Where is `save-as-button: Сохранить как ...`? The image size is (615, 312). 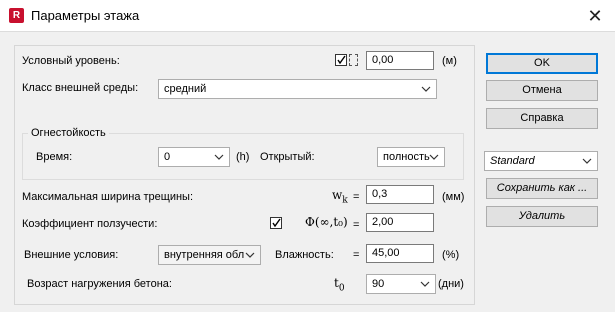 save-as-button: Сохранить как ... is located at coordinates (542, 188).